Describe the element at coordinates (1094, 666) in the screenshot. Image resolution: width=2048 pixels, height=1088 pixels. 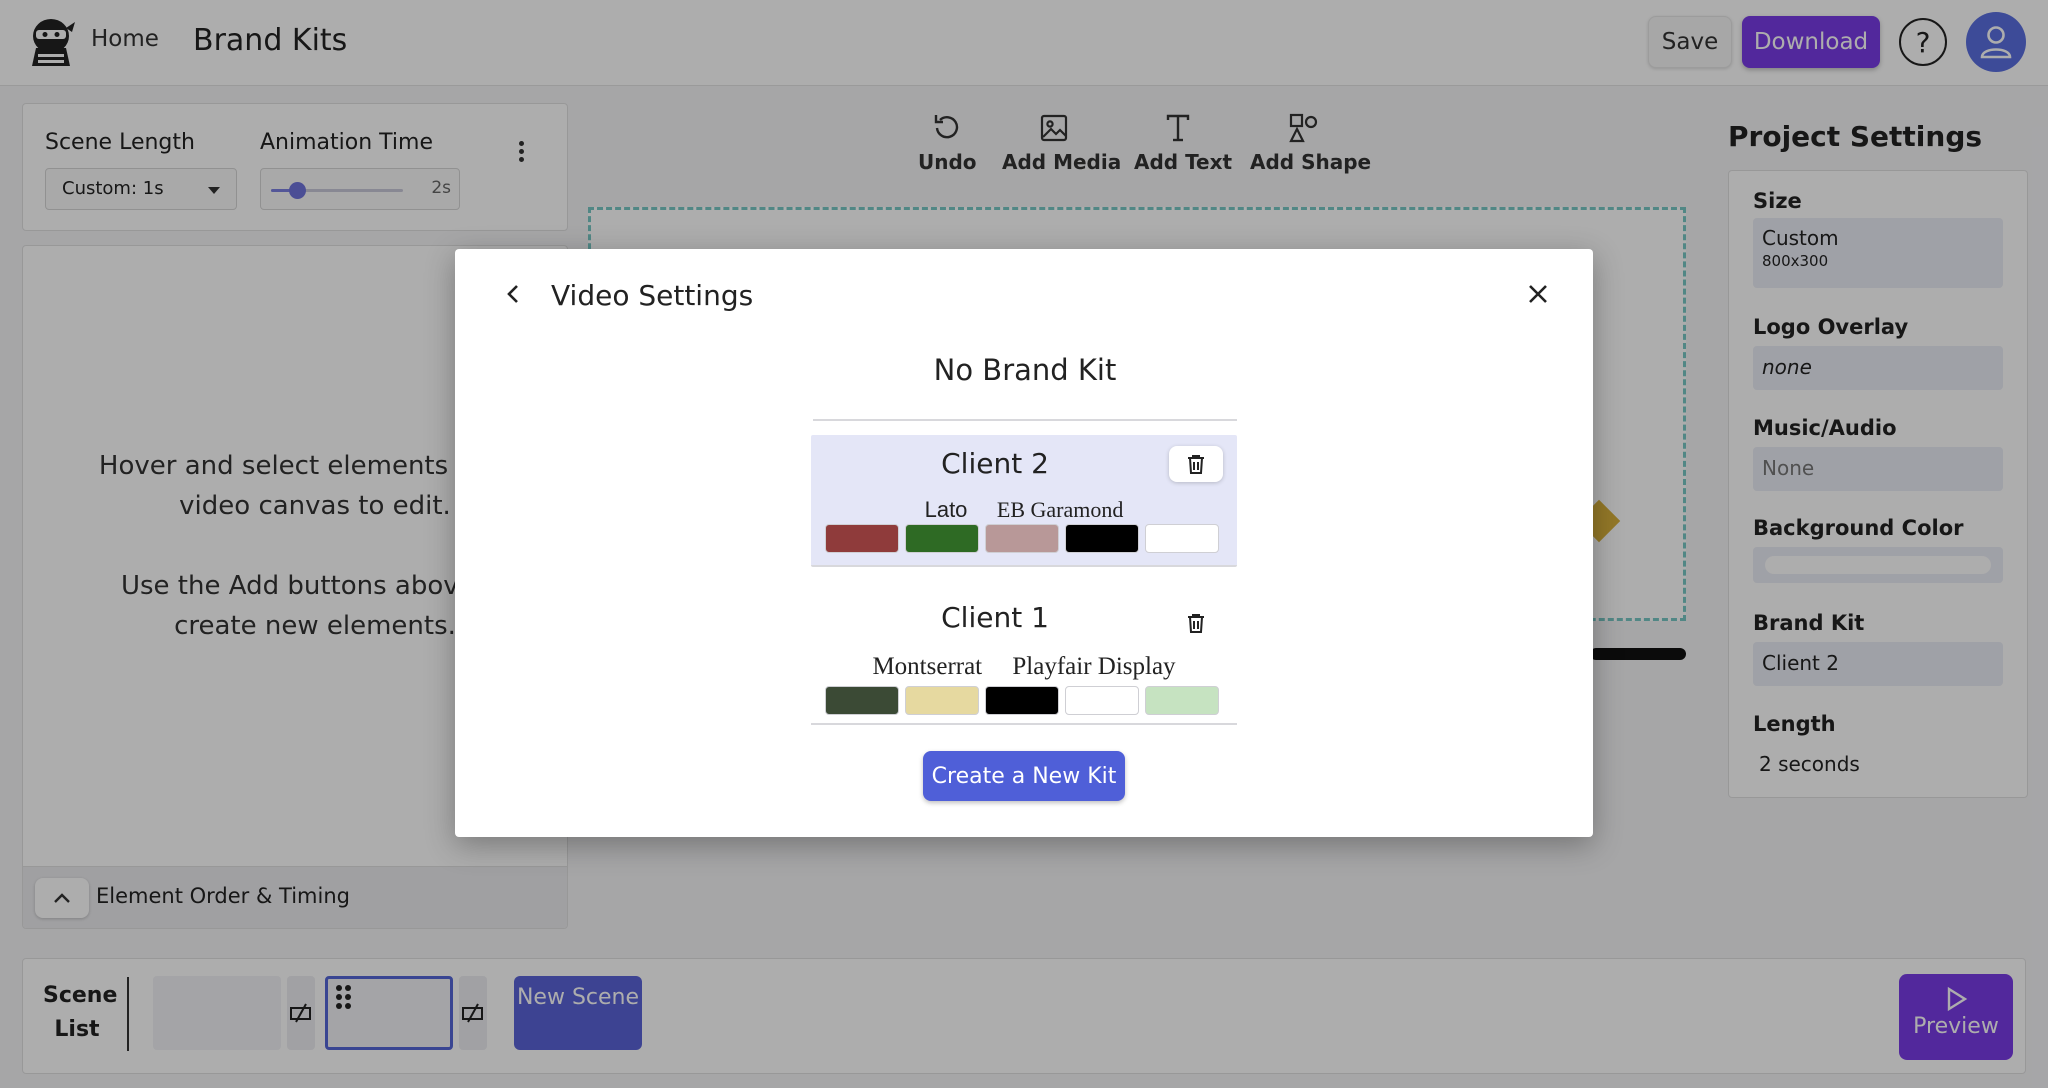
I see `kit-font-secondary: Playfair Display` at that location.